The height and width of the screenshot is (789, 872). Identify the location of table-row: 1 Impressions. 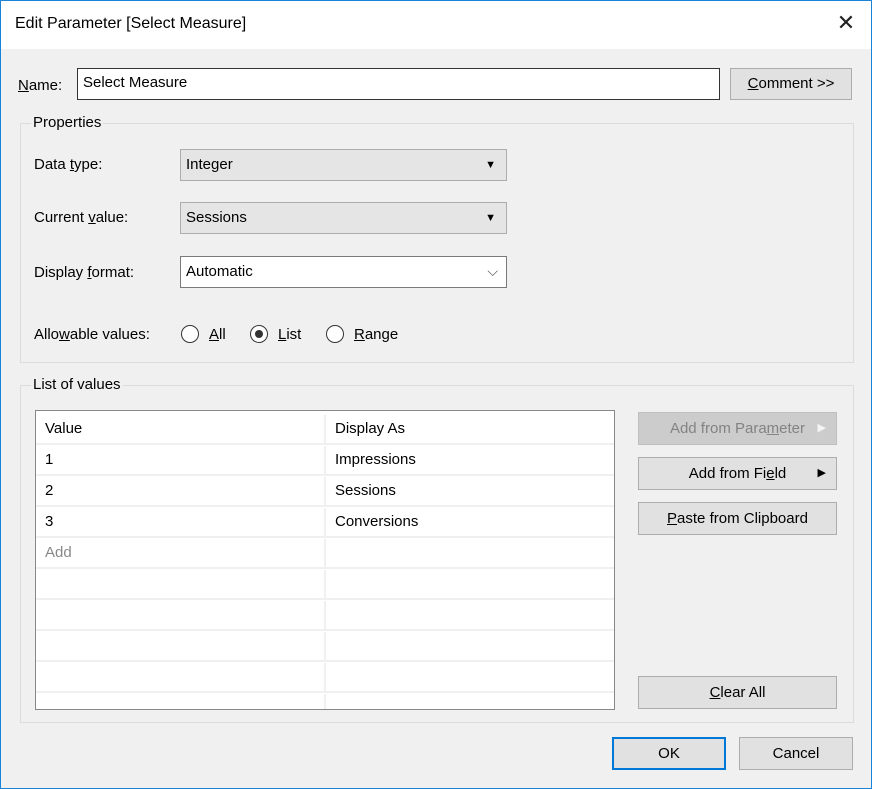
(325, 461).